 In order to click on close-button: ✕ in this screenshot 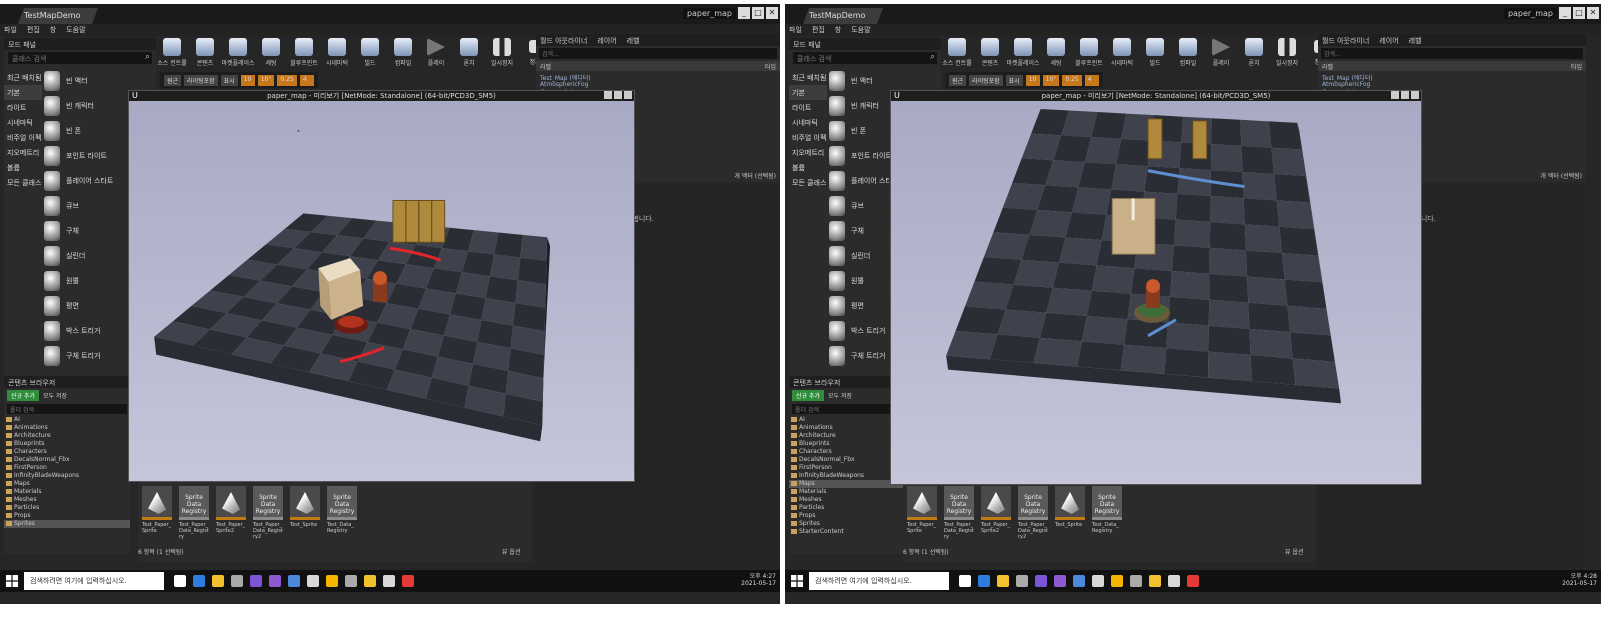, I will do `click(1593, 13)`.